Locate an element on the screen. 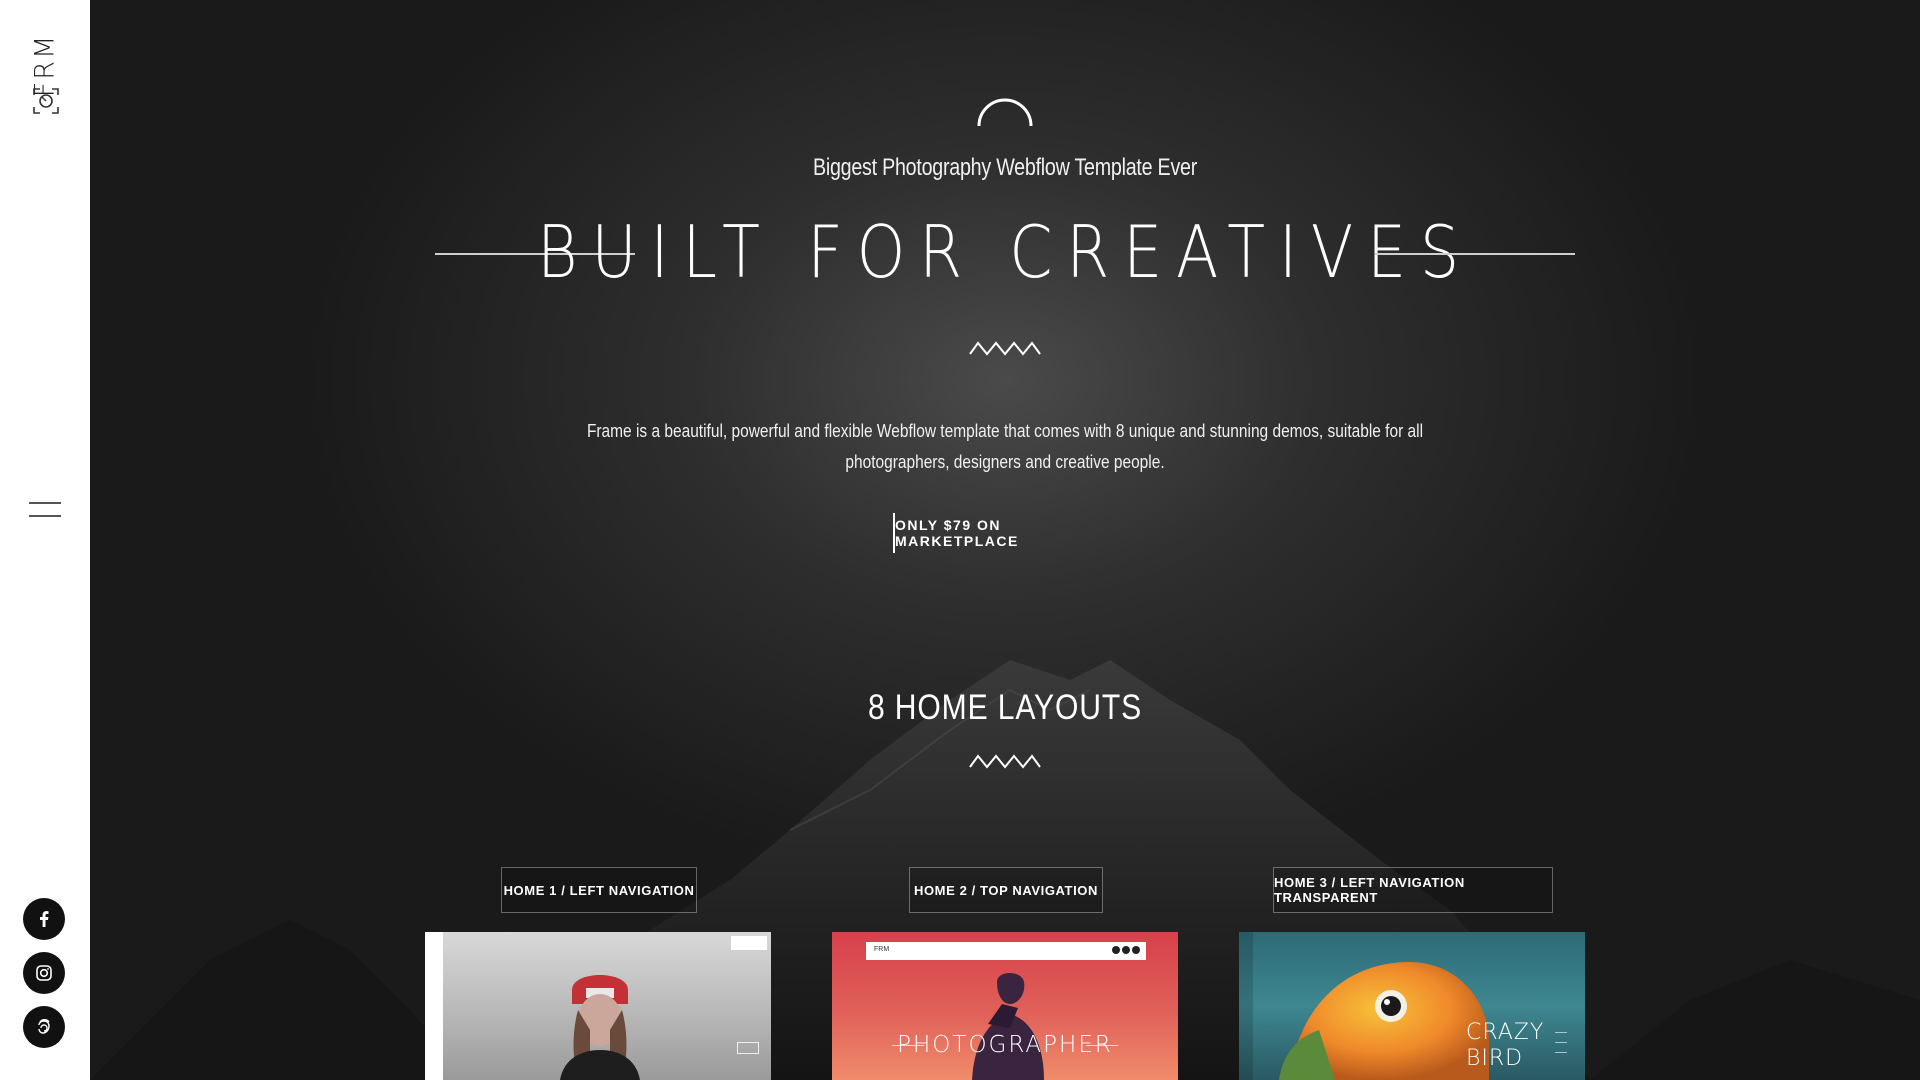  logo: FRM is located at coordinates (45, 70).